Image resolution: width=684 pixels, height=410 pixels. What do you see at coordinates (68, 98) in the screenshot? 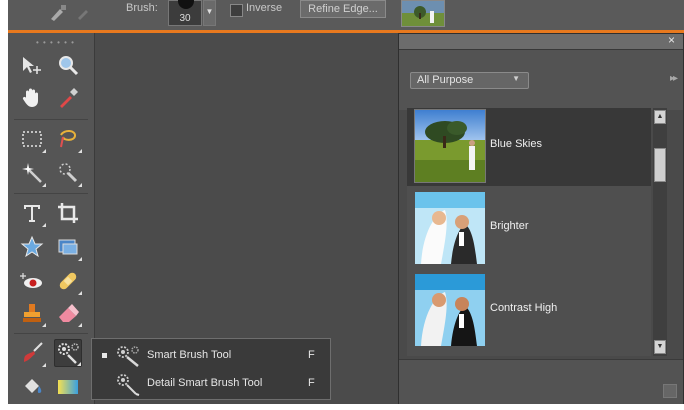
I see `eyedropper-tool-icon` at bounding box center [68, 98].